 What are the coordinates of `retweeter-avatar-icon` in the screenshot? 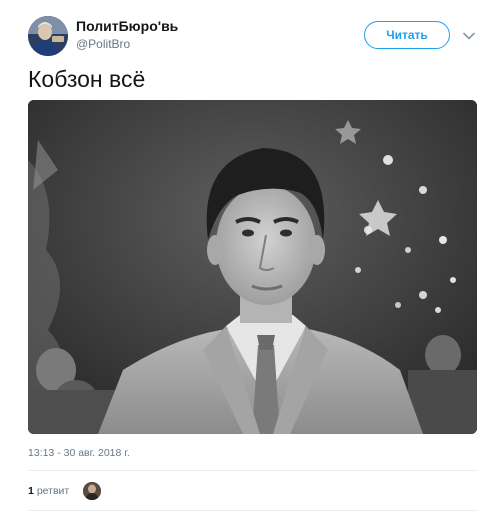 It's located at (92, 491).